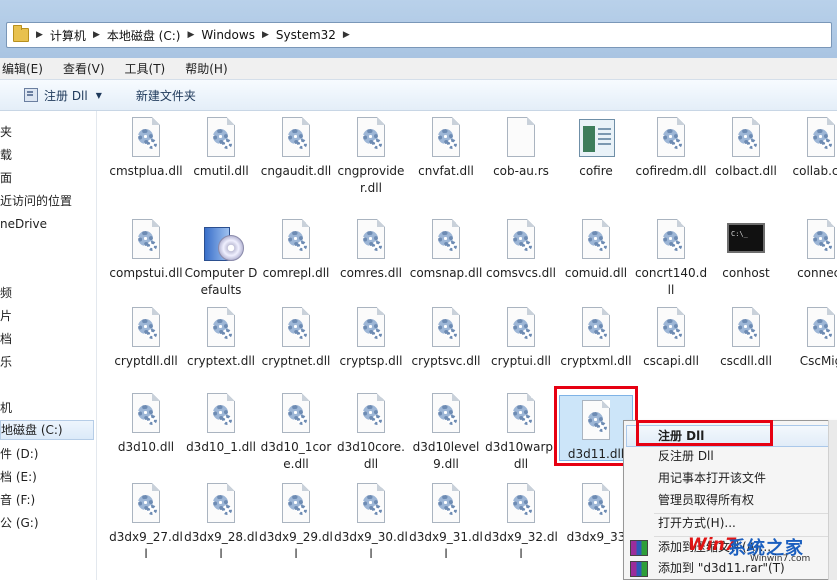  I want to click on menu-help: 帮助(H), so click(206, 68).